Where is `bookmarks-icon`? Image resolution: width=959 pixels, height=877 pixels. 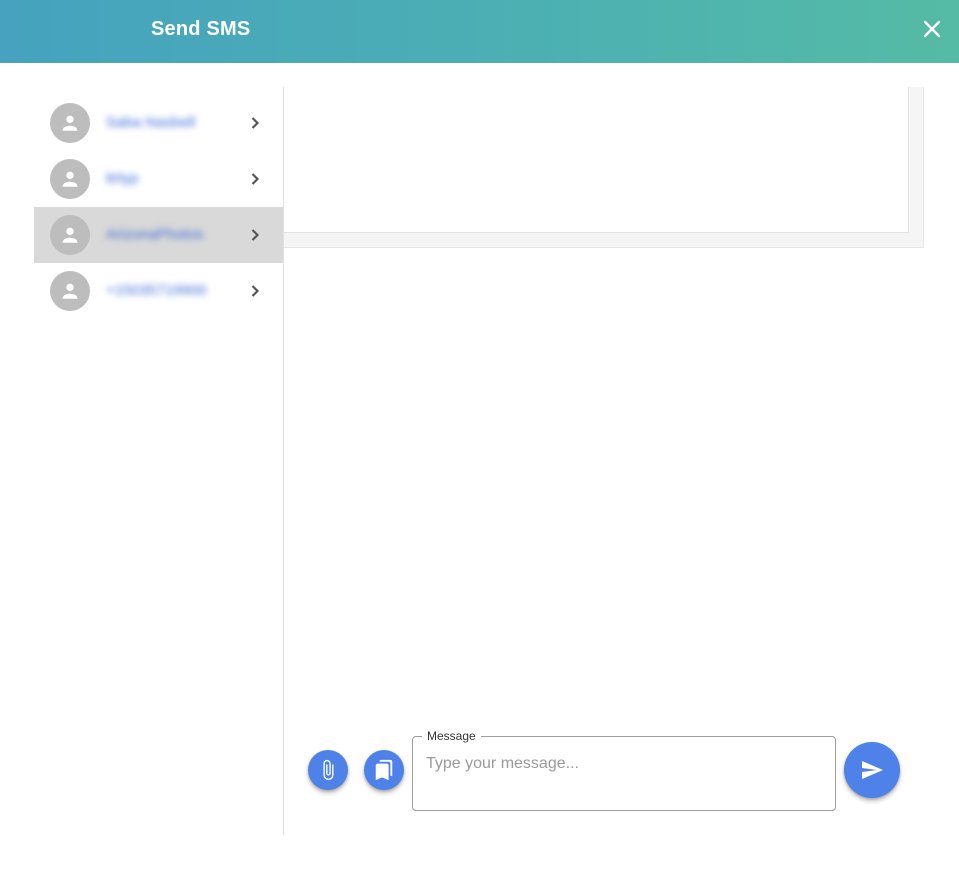
bookmarks-icon is located at coordinates (384, 770).